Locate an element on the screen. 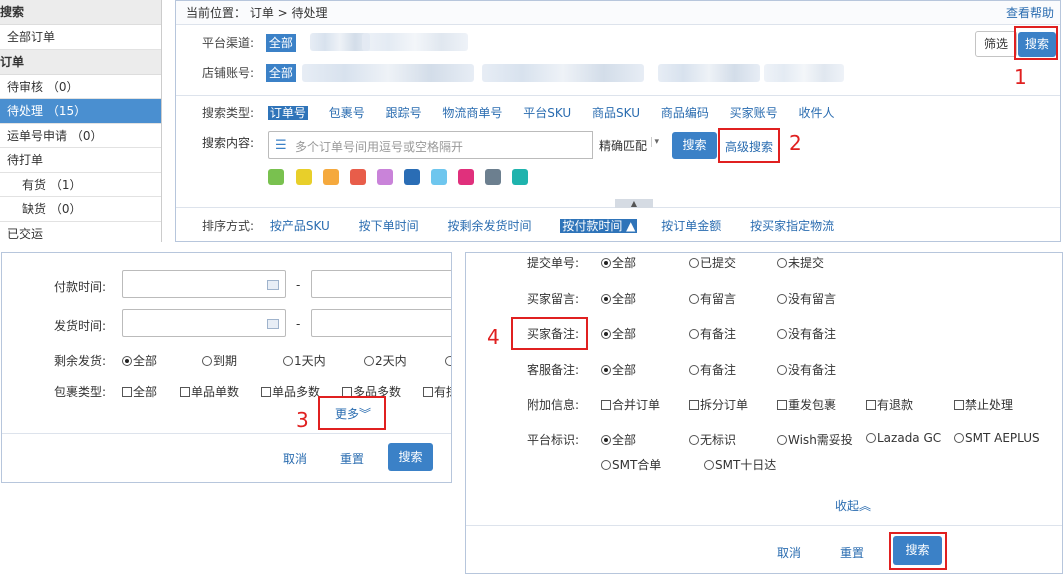  search-type-recipient: 收件人 is located at coordinates (817, 113).